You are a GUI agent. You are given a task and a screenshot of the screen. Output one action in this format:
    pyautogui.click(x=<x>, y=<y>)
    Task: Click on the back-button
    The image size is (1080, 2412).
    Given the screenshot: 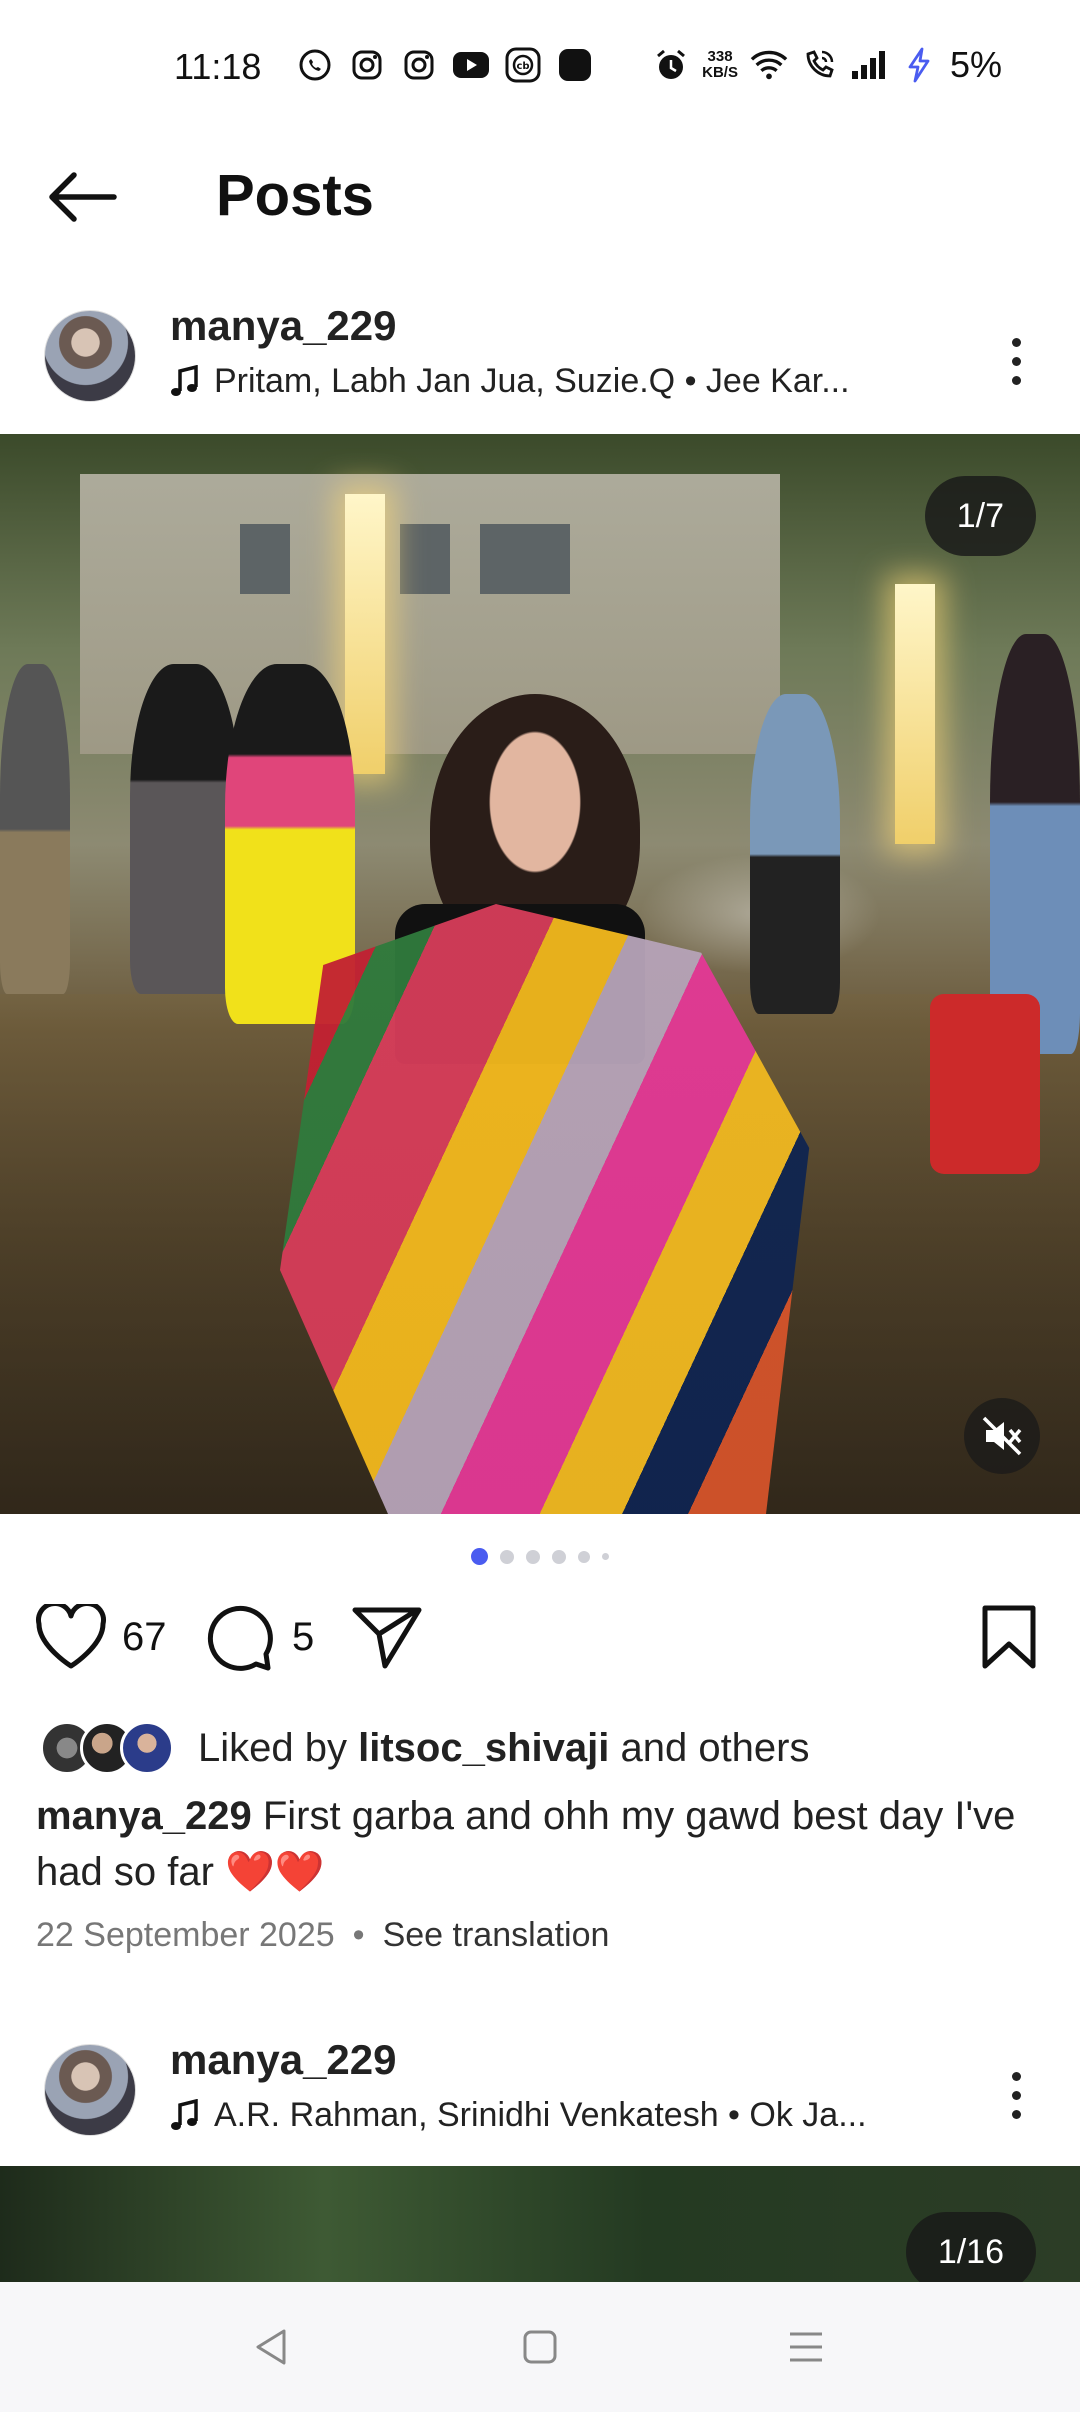 What is the action you would take?
    pyautogui.click(x=82, y=197)
    